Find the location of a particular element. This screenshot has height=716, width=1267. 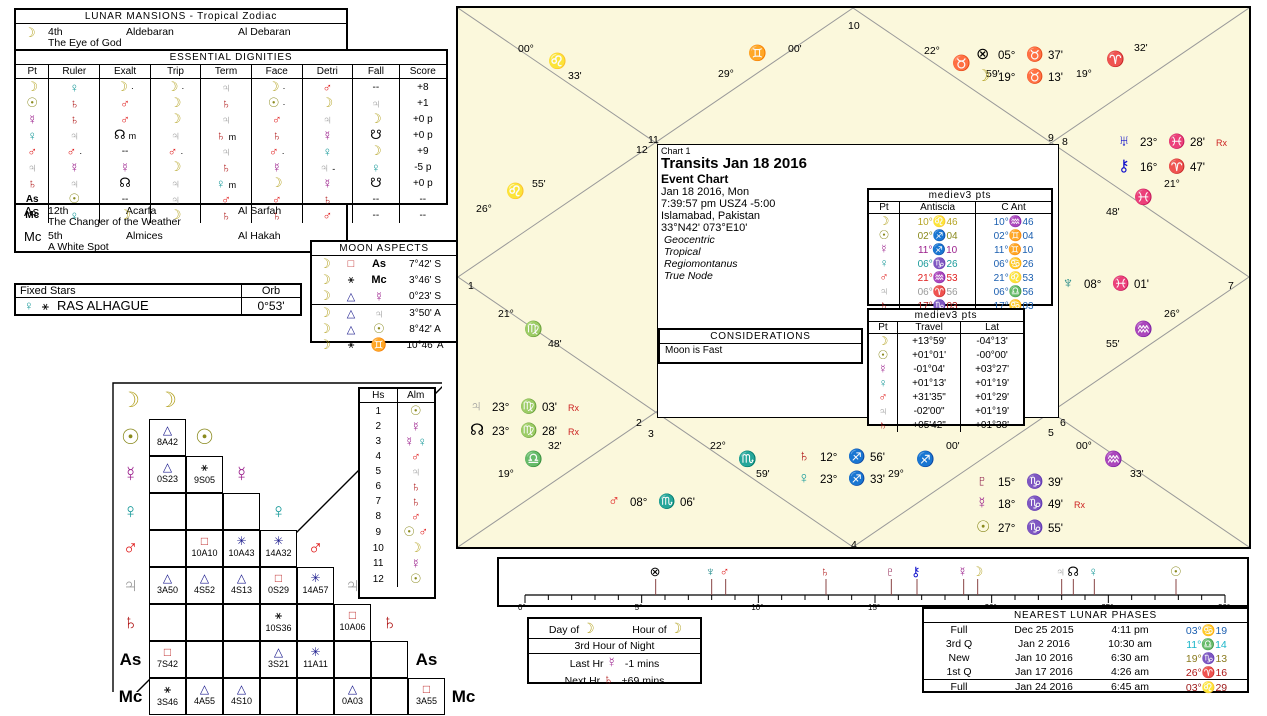

almuten-header: Hs is located at coordinates (379, 396).